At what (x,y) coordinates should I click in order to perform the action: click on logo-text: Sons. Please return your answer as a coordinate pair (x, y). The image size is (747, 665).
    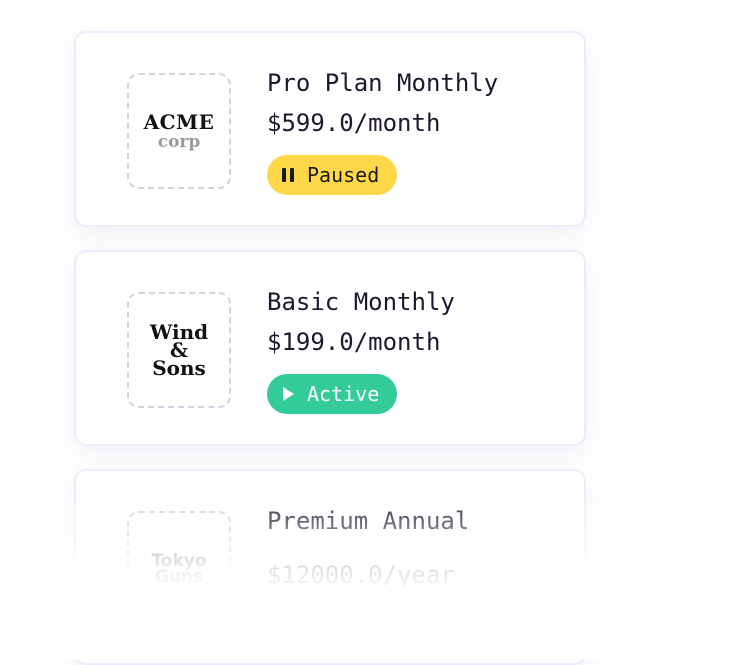
    Looking at the image, I should click on (179, 368).